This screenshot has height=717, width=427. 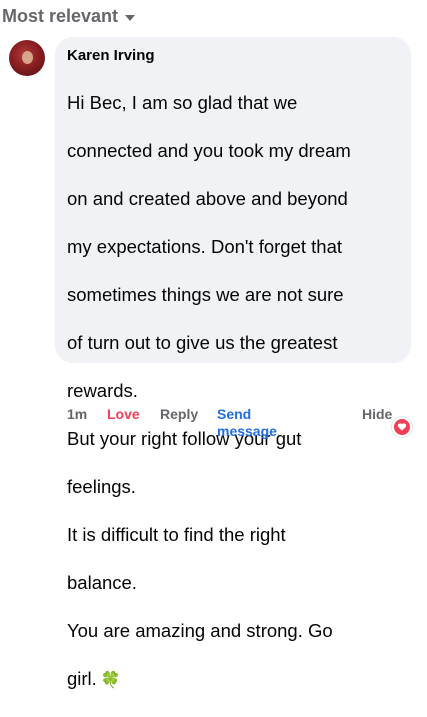 I want to click on comment-line: It is difficult to find the right, so click(x=176, y=534).